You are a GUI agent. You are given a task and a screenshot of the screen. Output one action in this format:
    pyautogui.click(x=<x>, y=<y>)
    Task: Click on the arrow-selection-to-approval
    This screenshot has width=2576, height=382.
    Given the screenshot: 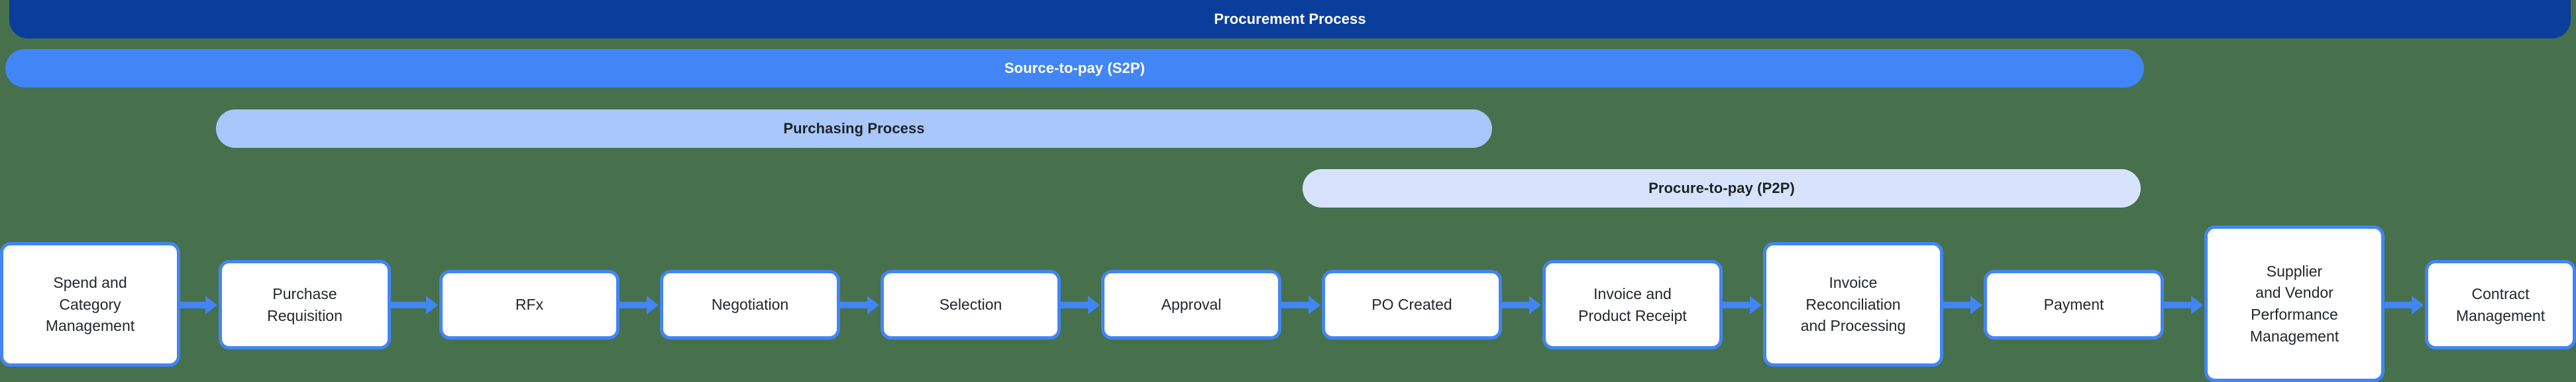 What is the action you would take?
    pyautogui.click(x=1075, y=305)
    